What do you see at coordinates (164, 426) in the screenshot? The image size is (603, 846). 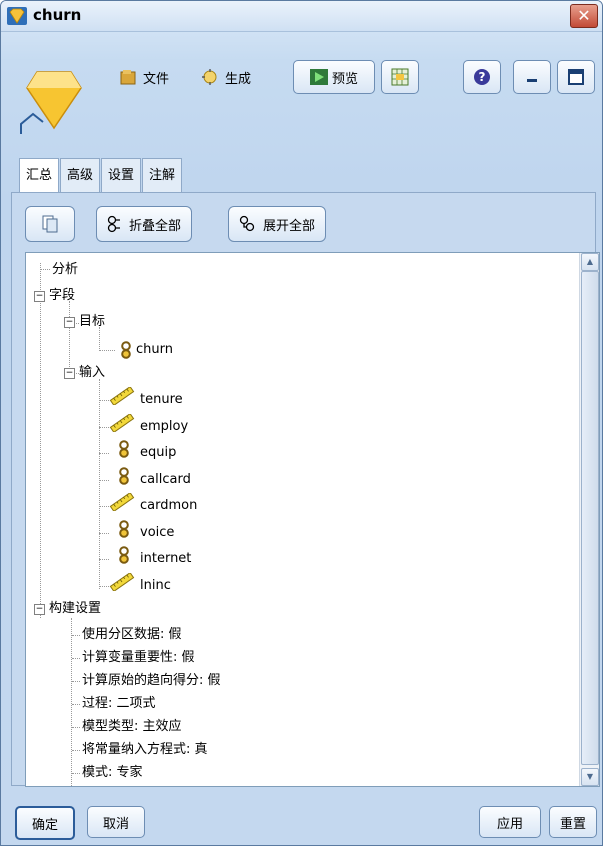 I see `field-name: employ` at bounding box center [164, 426].